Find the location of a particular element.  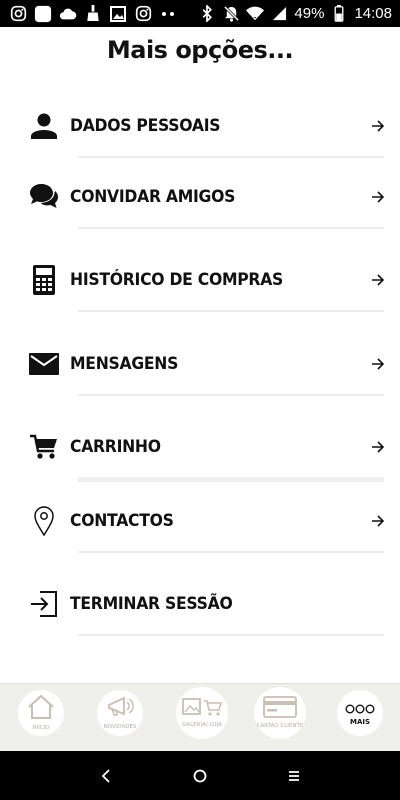

status-bar: 49% 14:08 is located at coordinates (200, 13).